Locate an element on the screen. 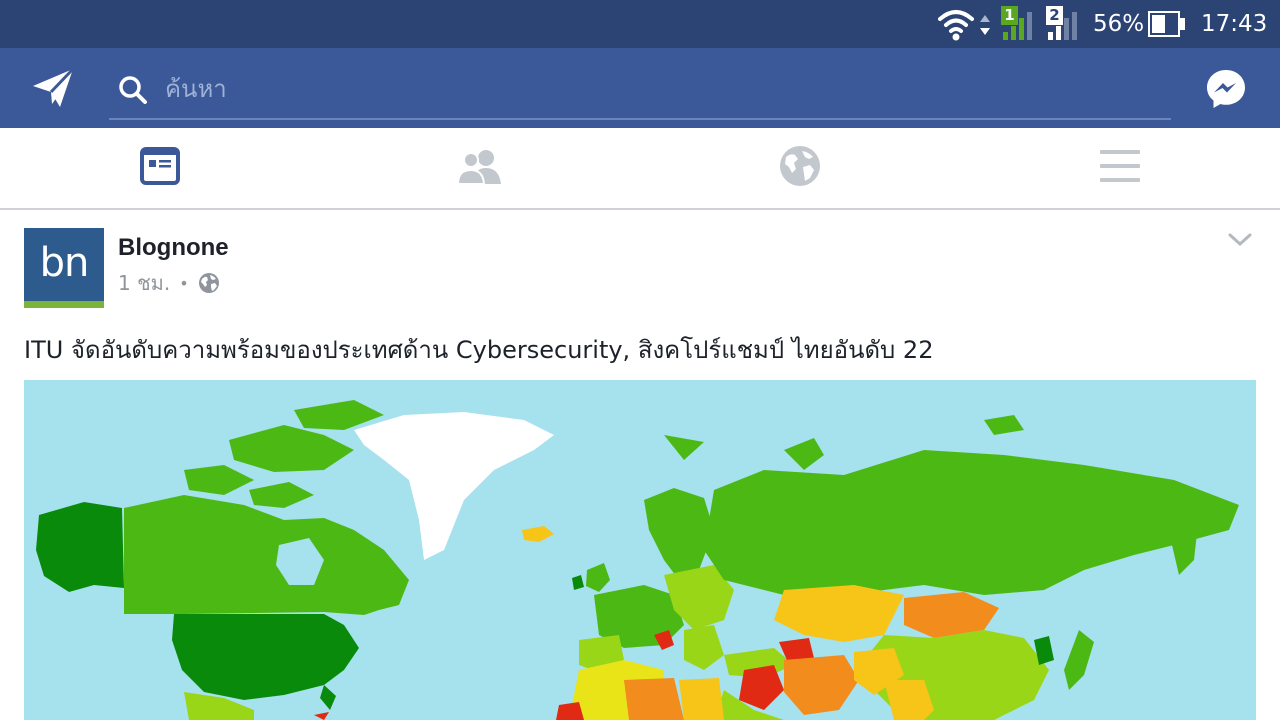 The width and height of the screenshot is (1280, 720). sim1-signal-icon: 1 is located at coordinates (1020, 24).